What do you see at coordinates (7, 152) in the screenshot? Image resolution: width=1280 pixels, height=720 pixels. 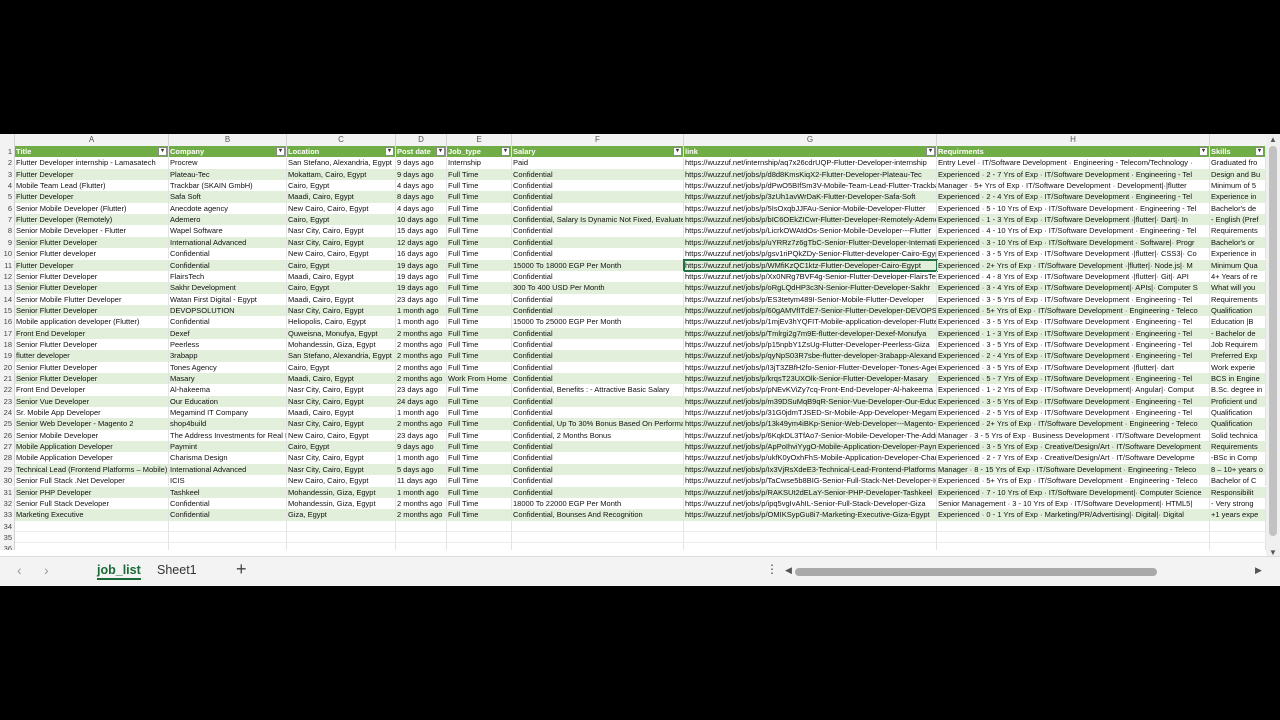 I see `row-number: 1` at bounding box center [7, 152].